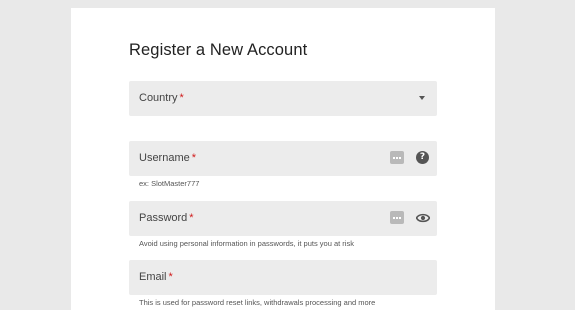 The width and height of the screenshot is (575, 310). I want to click on country-select: Country *, so click(283, 98).